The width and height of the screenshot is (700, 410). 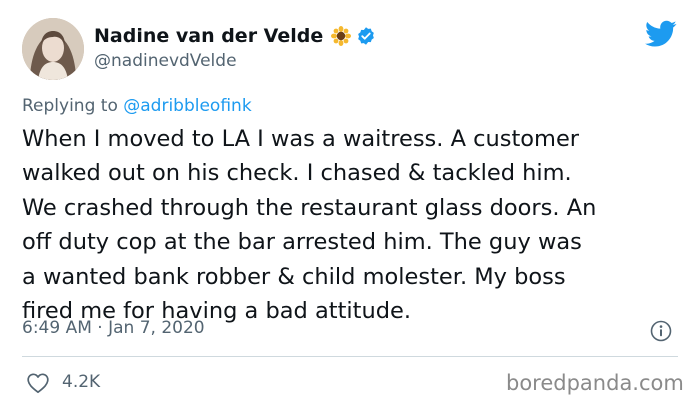 What do you see at coordinates (350, 356) in the screenshot?
I see `divider` at bounding box center [350, 356].